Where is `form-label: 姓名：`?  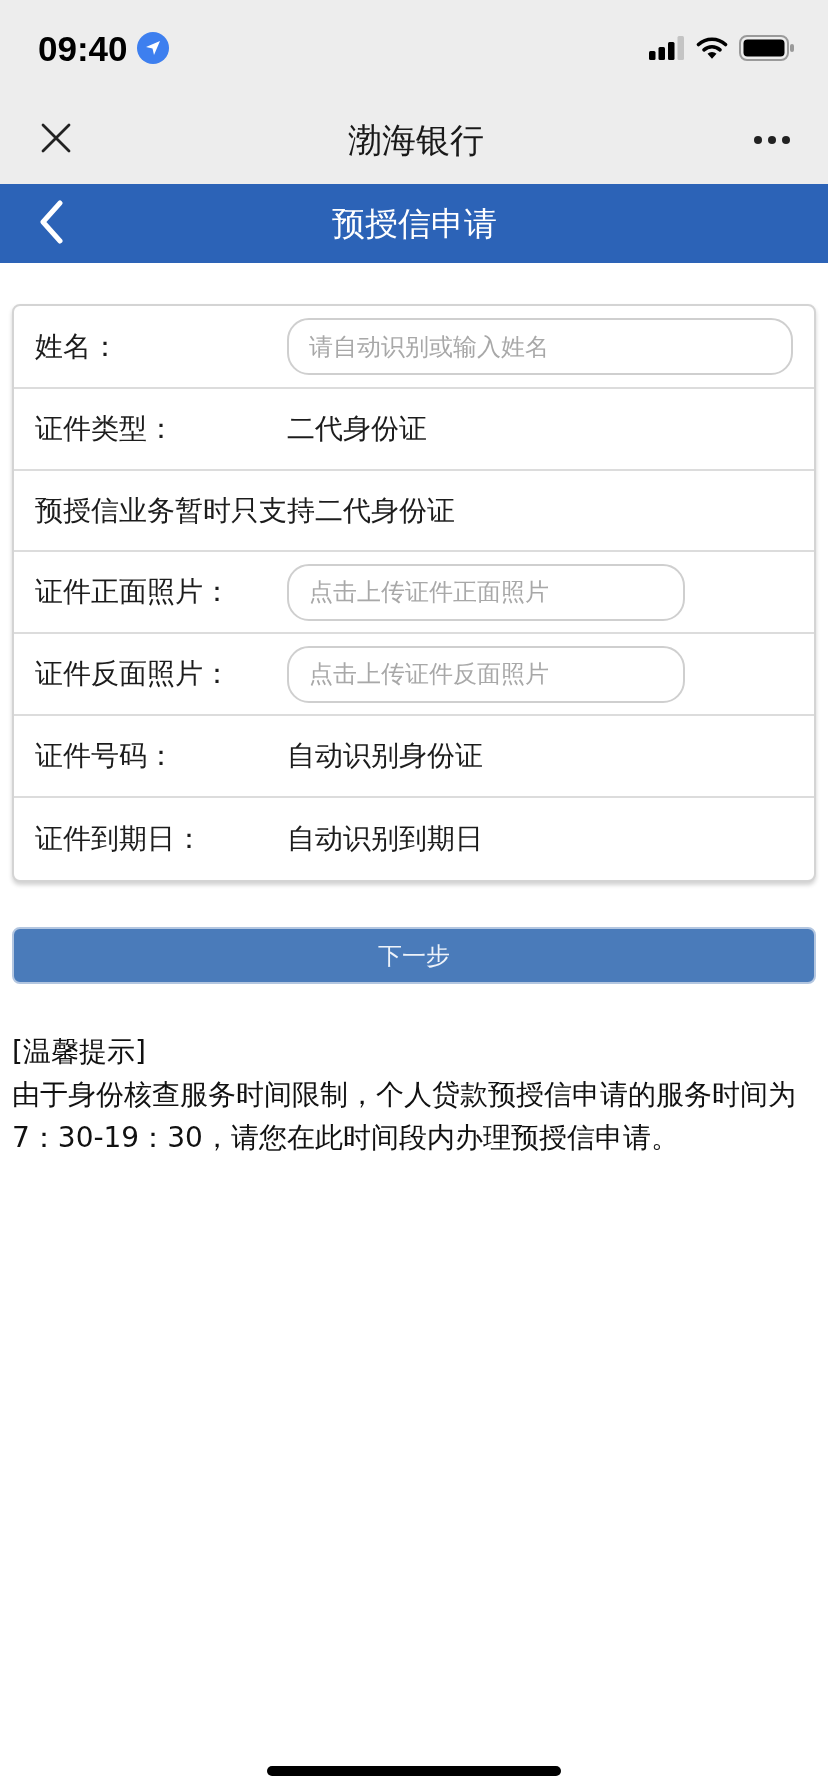 form-label: 姓名： is located at coordinates (77, 346).